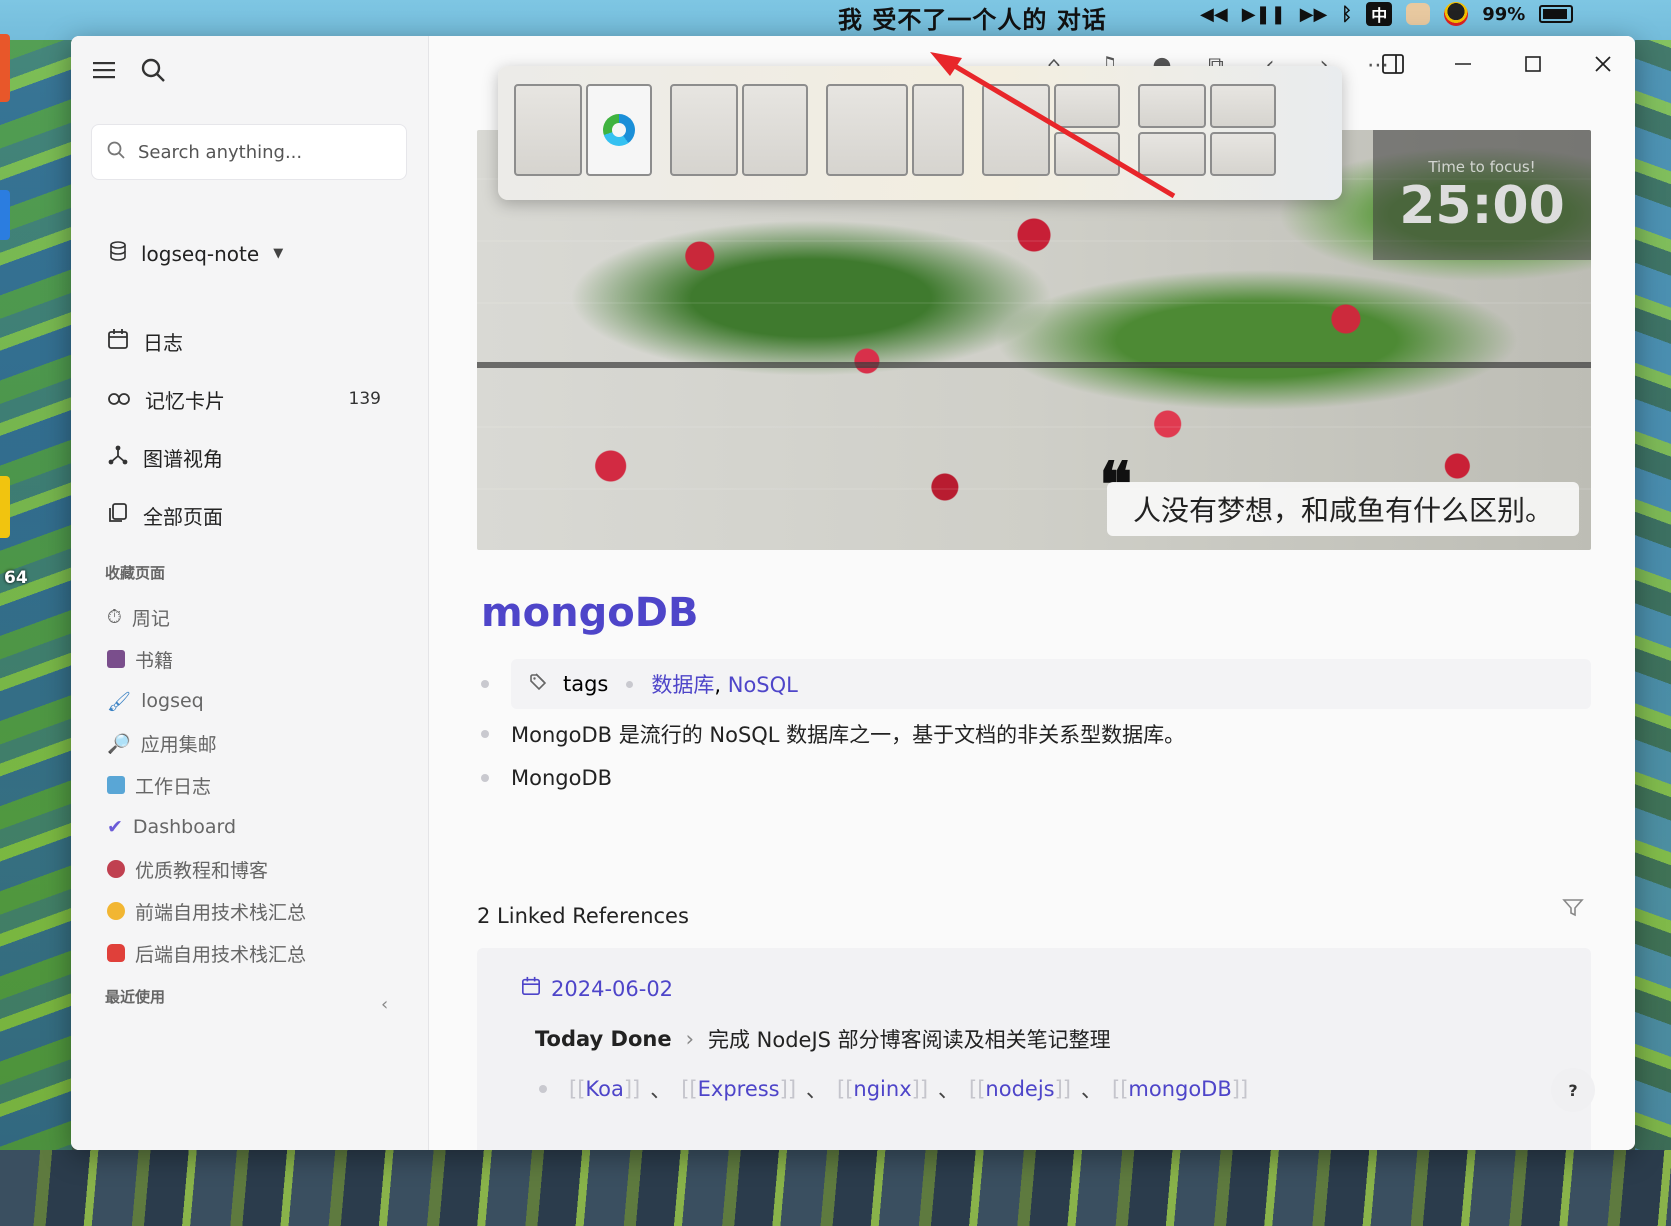 This screenshot has height=1226, width=1671. What do you see at coordinates (1573, 1090) in the screenshot?
I see `help-button: ?` at bounding box center [1573, 1090].